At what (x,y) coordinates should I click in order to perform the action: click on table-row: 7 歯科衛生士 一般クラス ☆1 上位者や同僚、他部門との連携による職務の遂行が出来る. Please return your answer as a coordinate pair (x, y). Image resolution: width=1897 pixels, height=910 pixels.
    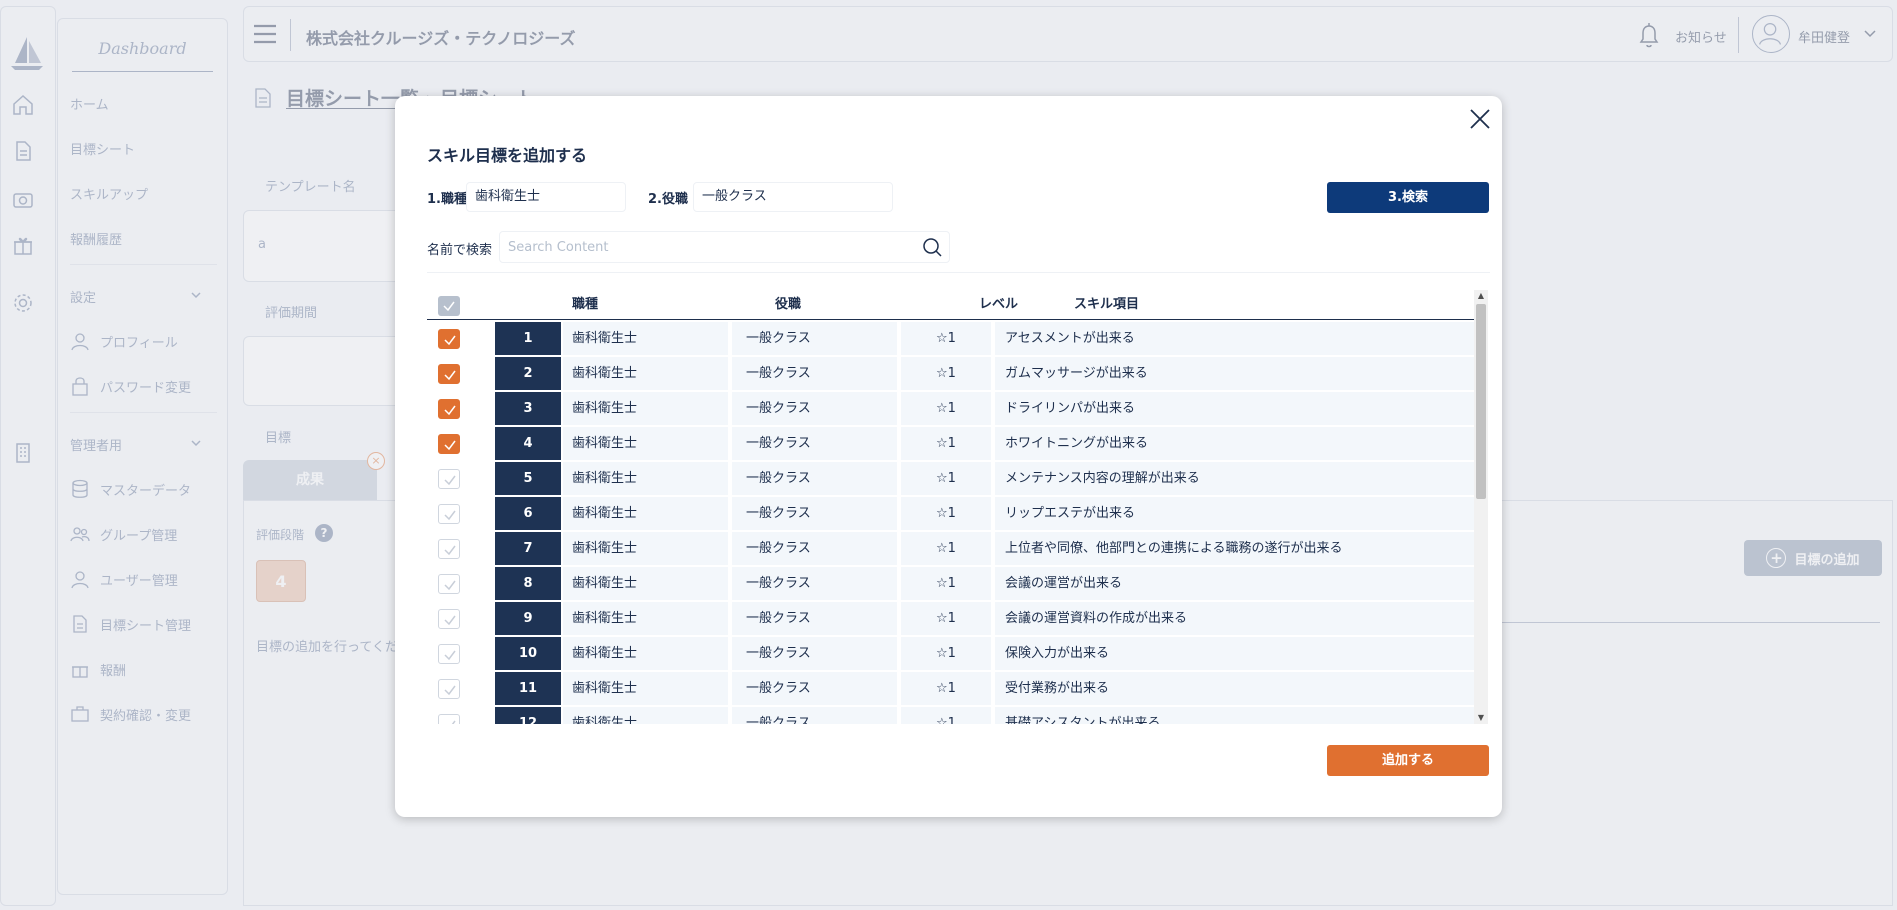
    Looking at the image, I should click on (950, 548).